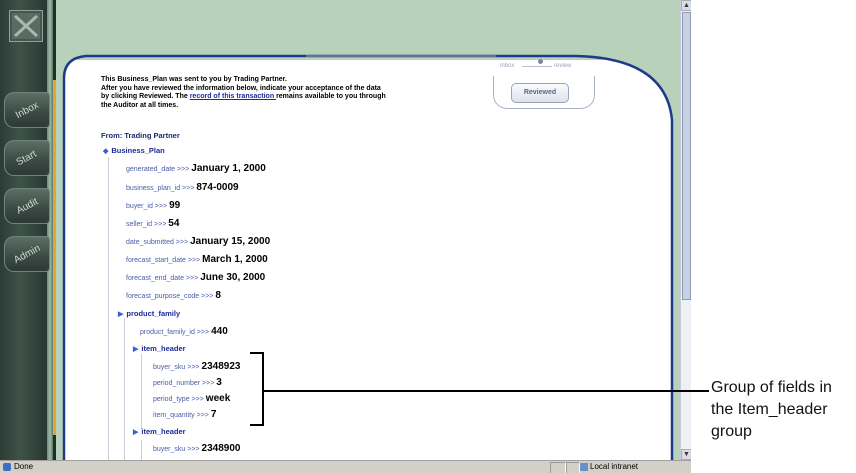 The width and height of the screenshot is (856, 473). What do you see at coordinates (219, 331) in the screenshot?
I see `field-value: 440` at bounding box center [219, 331].